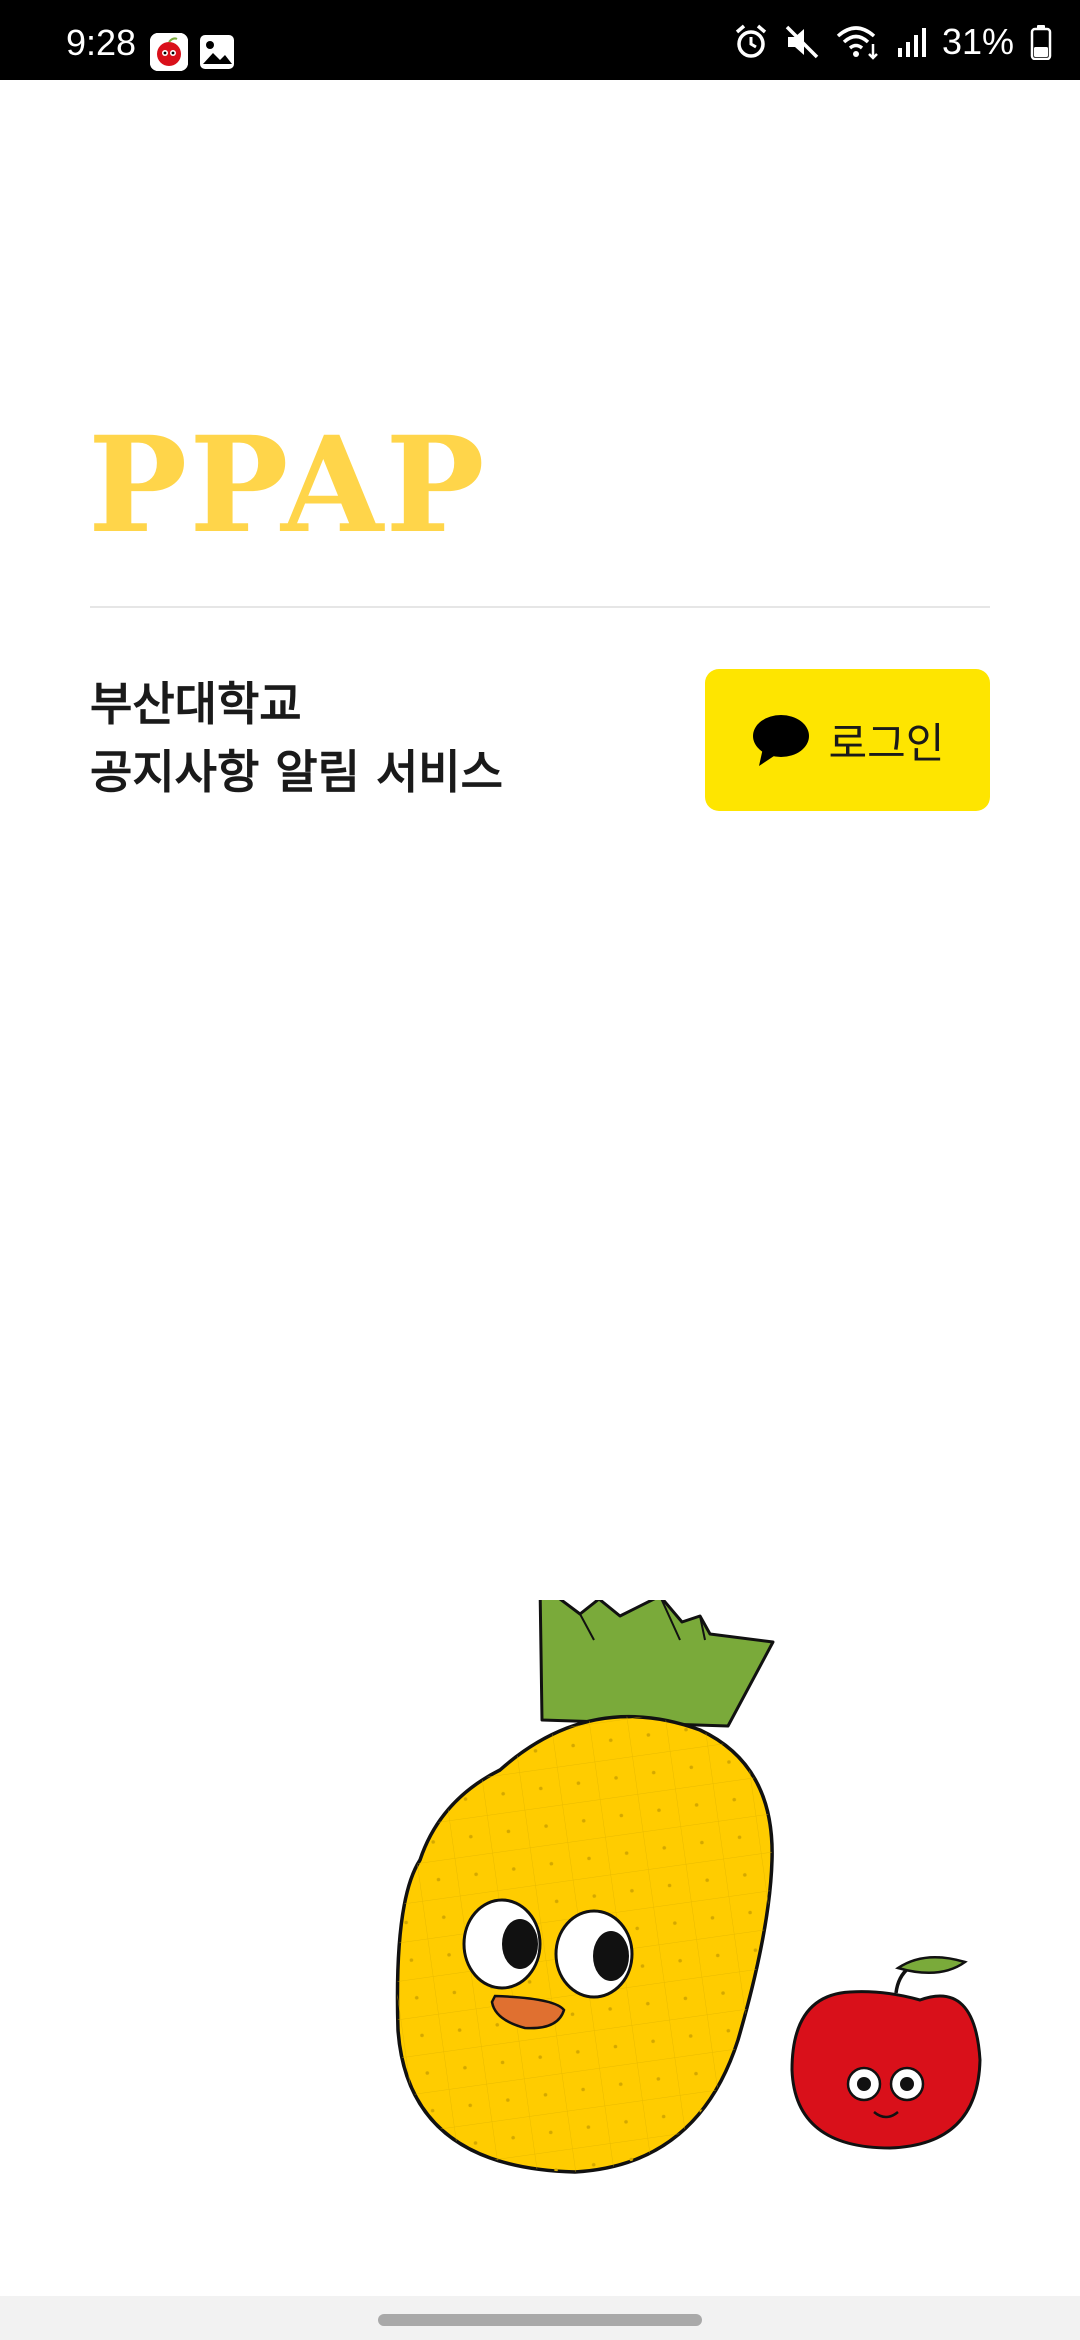 Image resolution: width=1080 pixels, height=2340 pixels. What do you see at coordinates (540, 607) in the screenshot?
I see `divider` at bounding box center [540, 607].